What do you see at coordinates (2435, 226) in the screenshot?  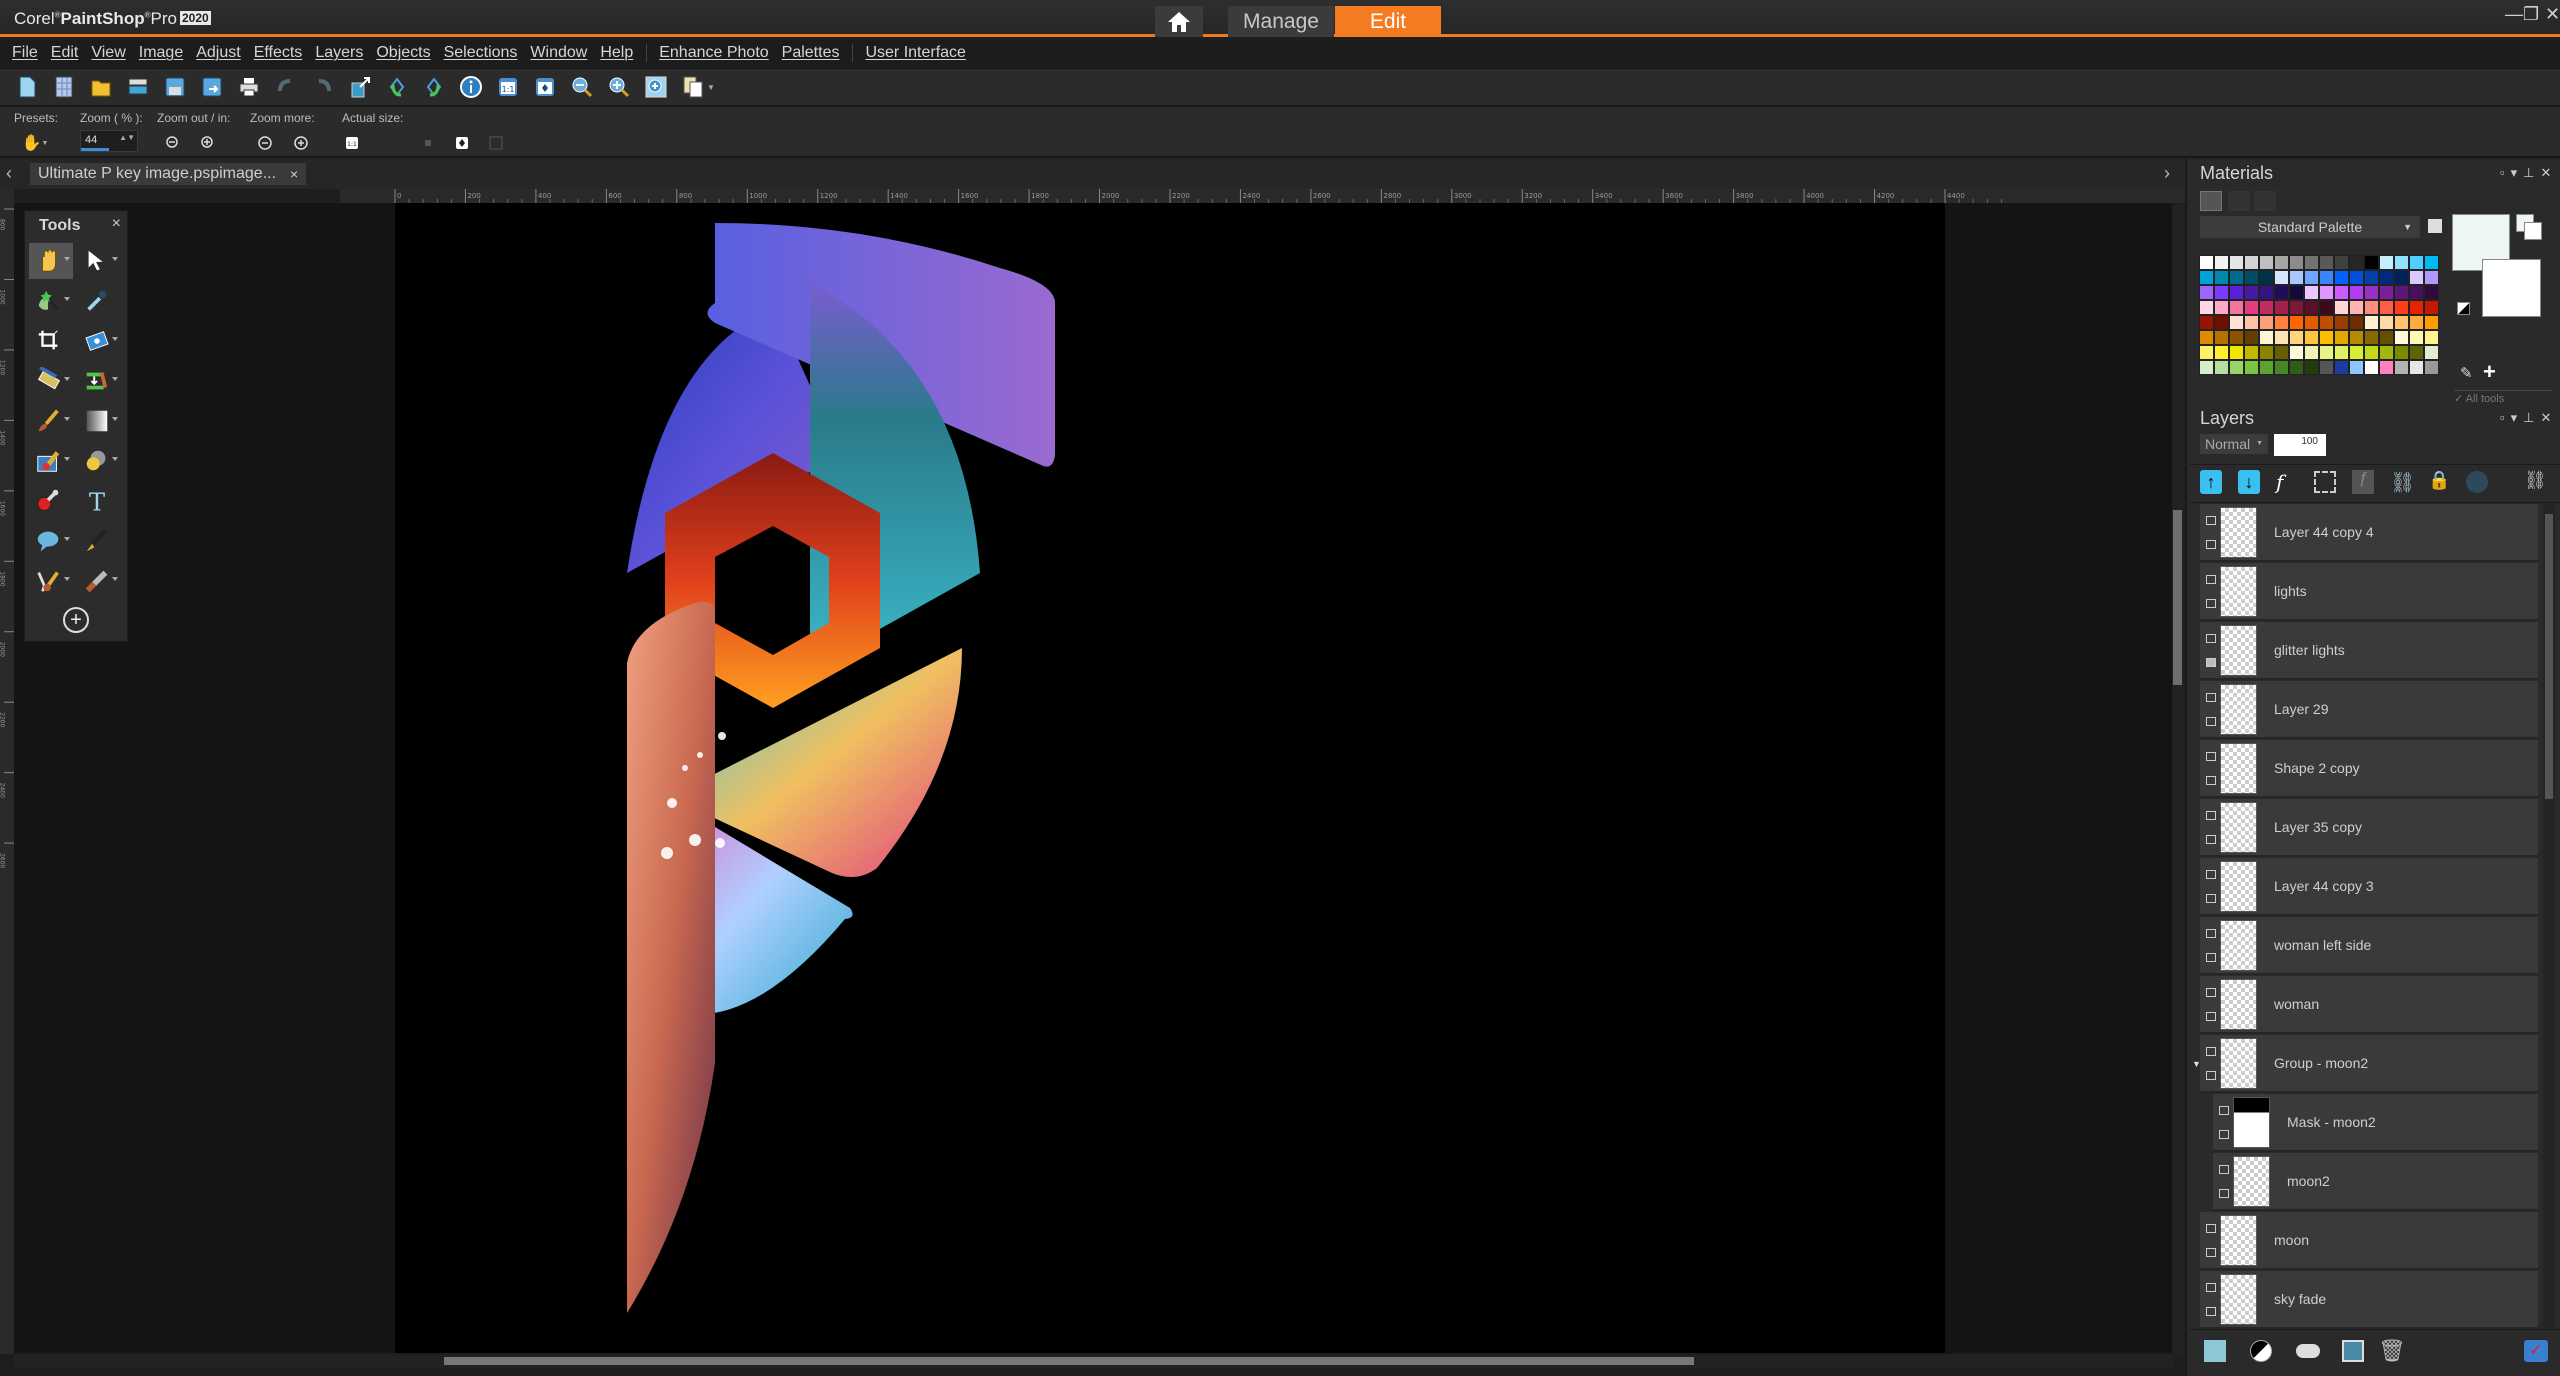 I see `palette-options-button` at bounding box center [2435, 226].